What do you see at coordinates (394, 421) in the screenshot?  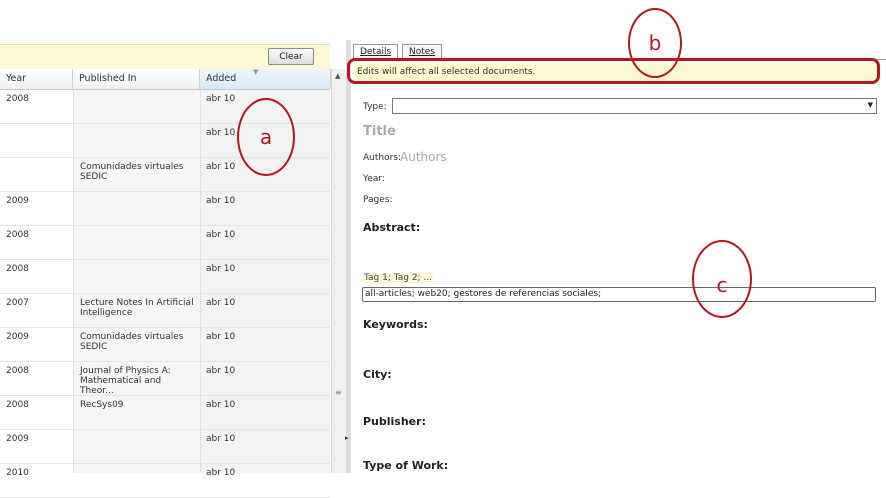 I see `publisher-label: Publisher:` at bounding box center [394, 421].